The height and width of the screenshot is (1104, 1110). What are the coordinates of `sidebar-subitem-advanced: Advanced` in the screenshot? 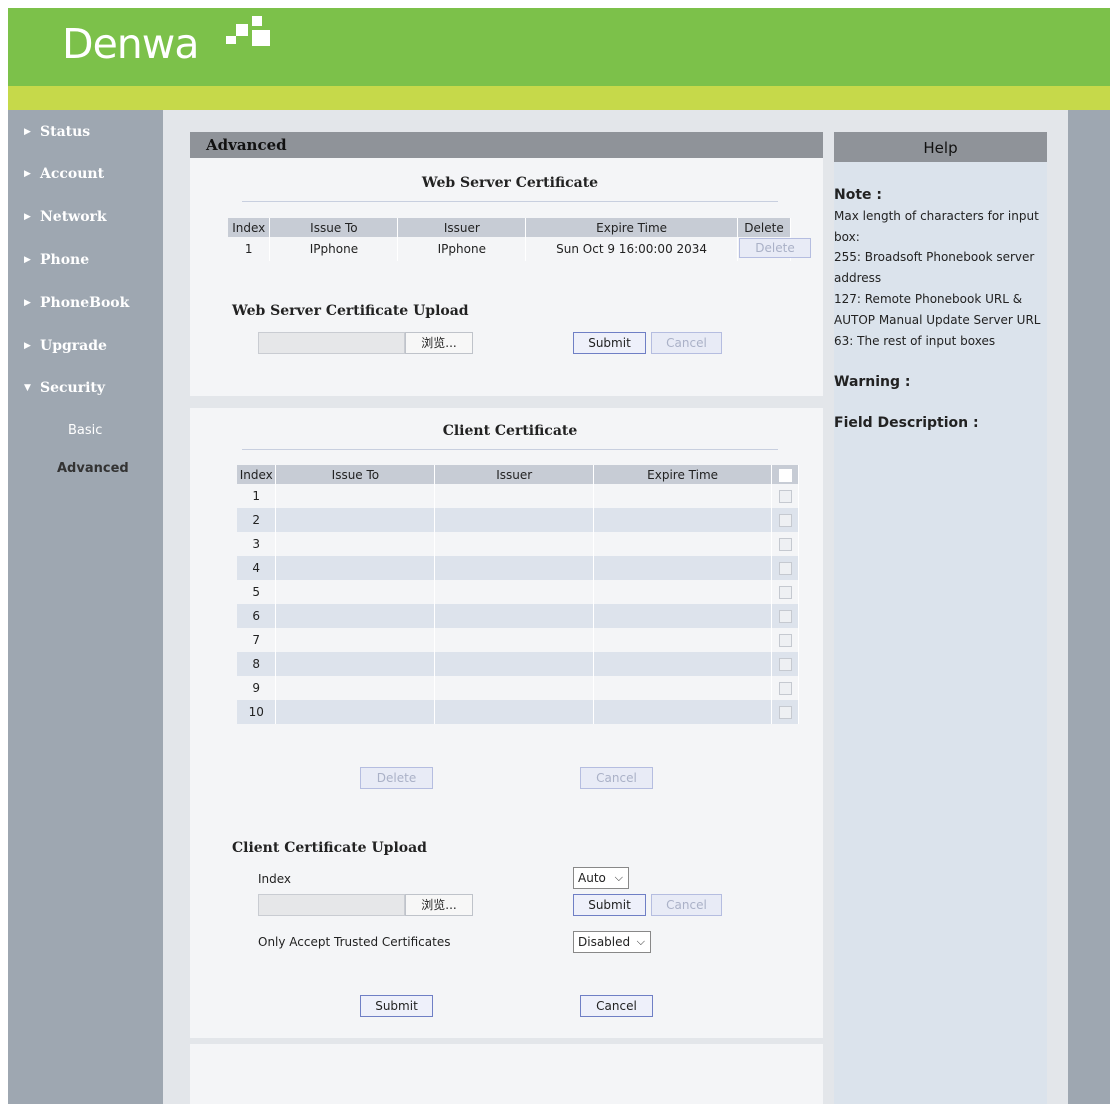 It's located at (93, 468).